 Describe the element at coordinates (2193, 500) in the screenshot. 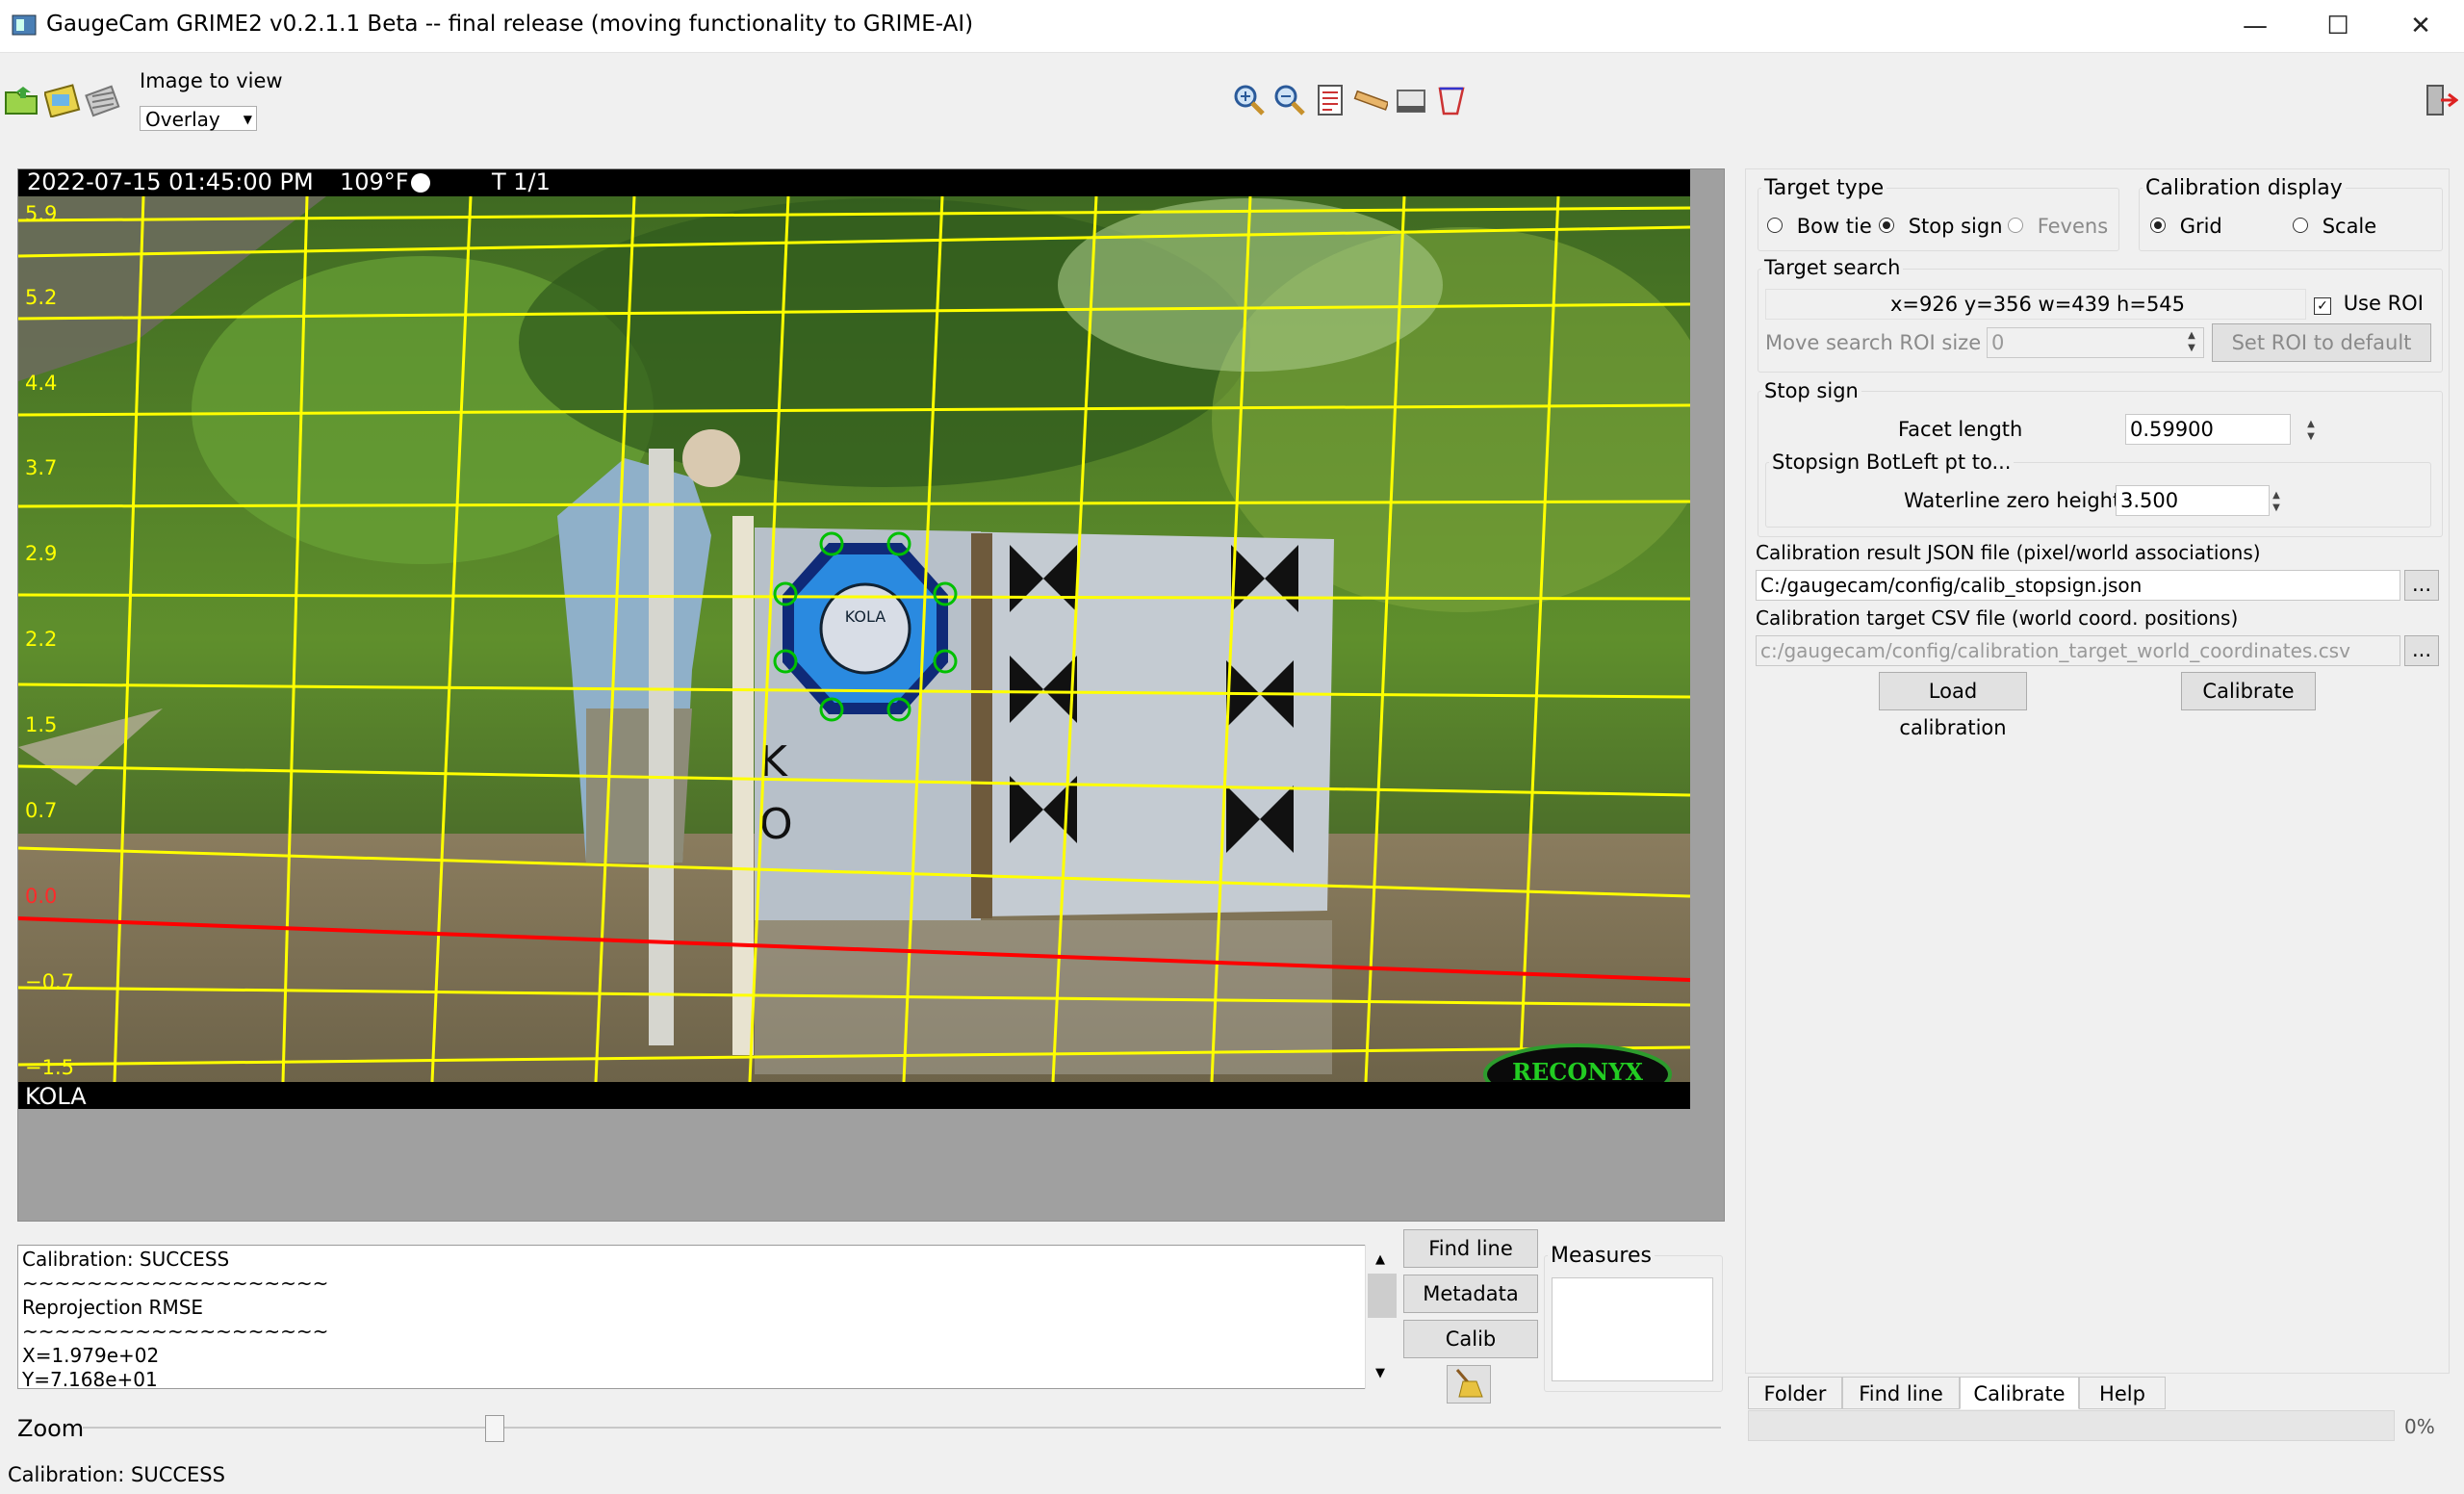

I see `waterline-zero-input: 3.500` at that location.